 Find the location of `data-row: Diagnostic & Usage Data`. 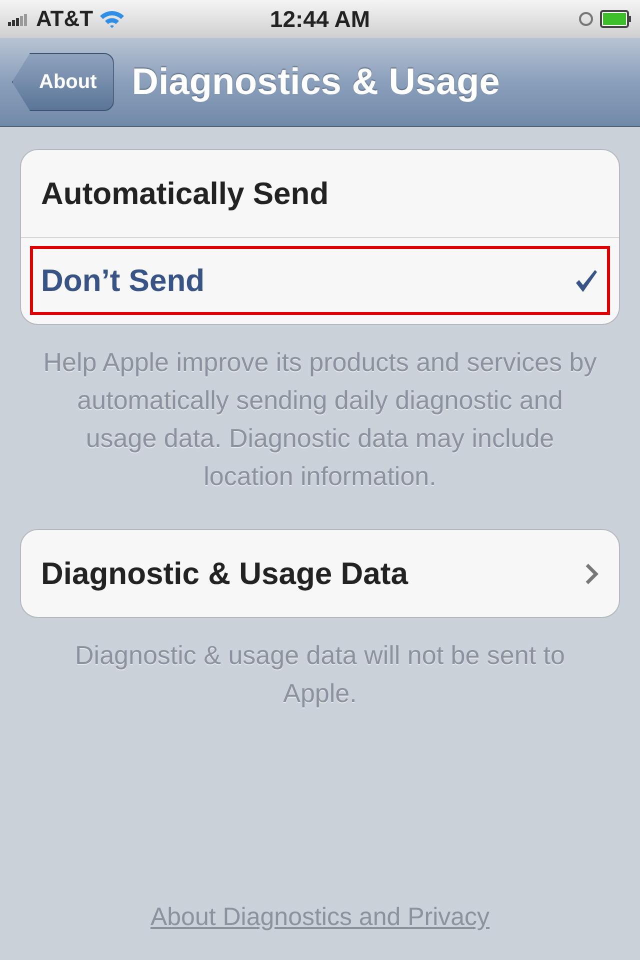

data-row: Diagnostic & Usage Data is located at coordinates (320, 573).